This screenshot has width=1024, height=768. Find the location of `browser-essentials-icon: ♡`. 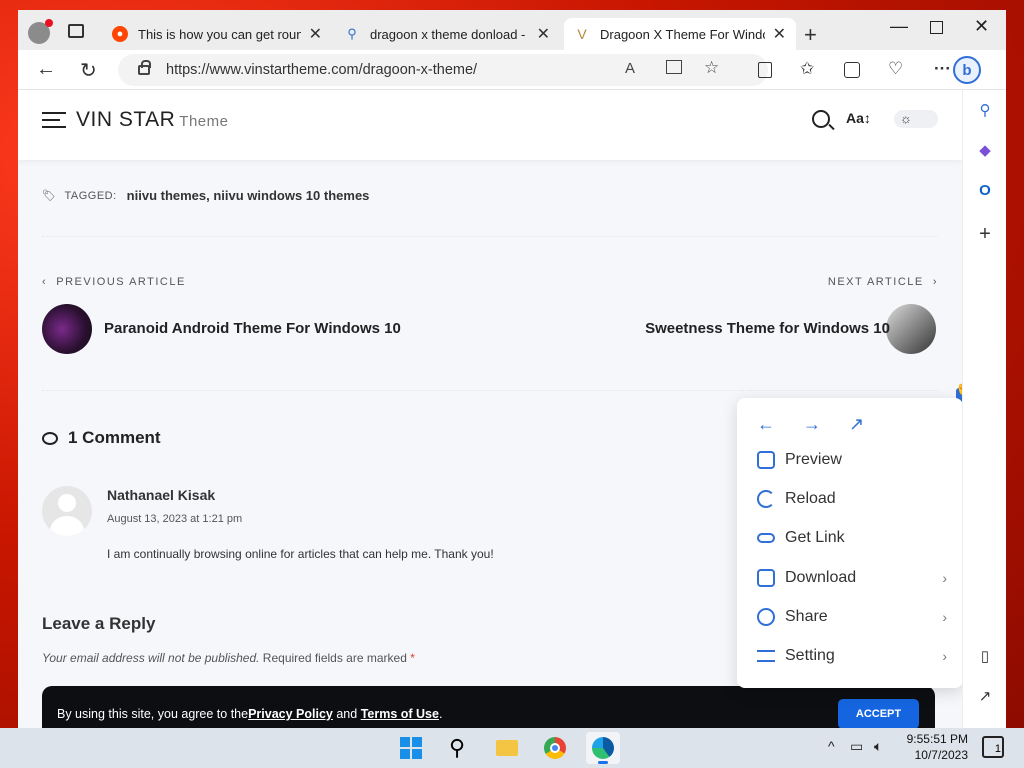

browser-essentials-icon: ♡ is located at coordinates (895, 69).